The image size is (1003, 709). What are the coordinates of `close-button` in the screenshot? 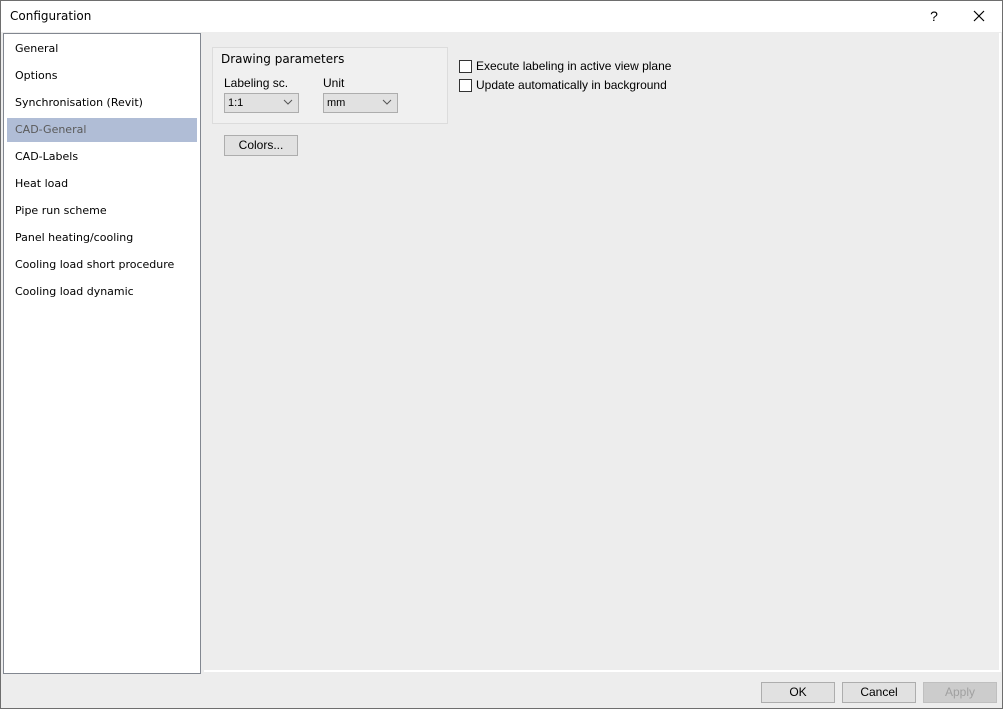 It's located at (979, 16).